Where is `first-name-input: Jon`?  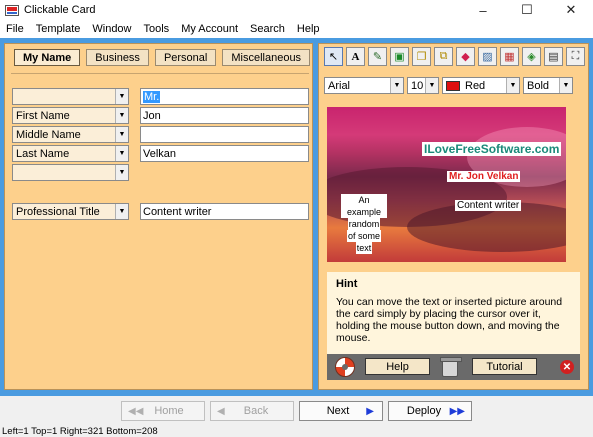
first-name-input: Jon is located at coordinates (224, 115).